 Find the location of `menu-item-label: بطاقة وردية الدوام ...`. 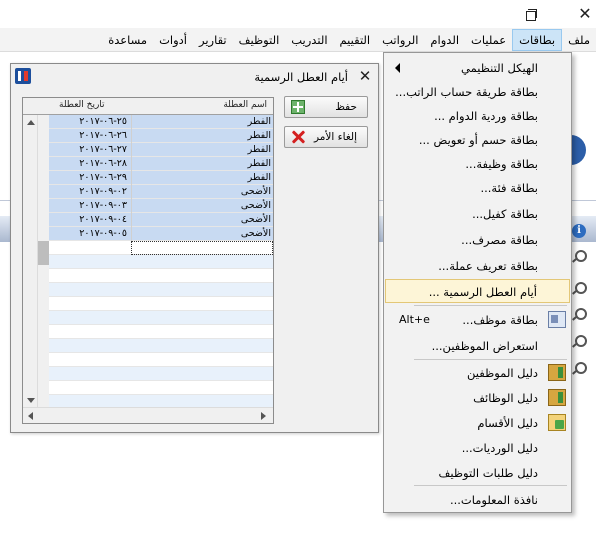

menu-item-label: بطاقة وردية الدوام ... is located at coordinates (486, 116).